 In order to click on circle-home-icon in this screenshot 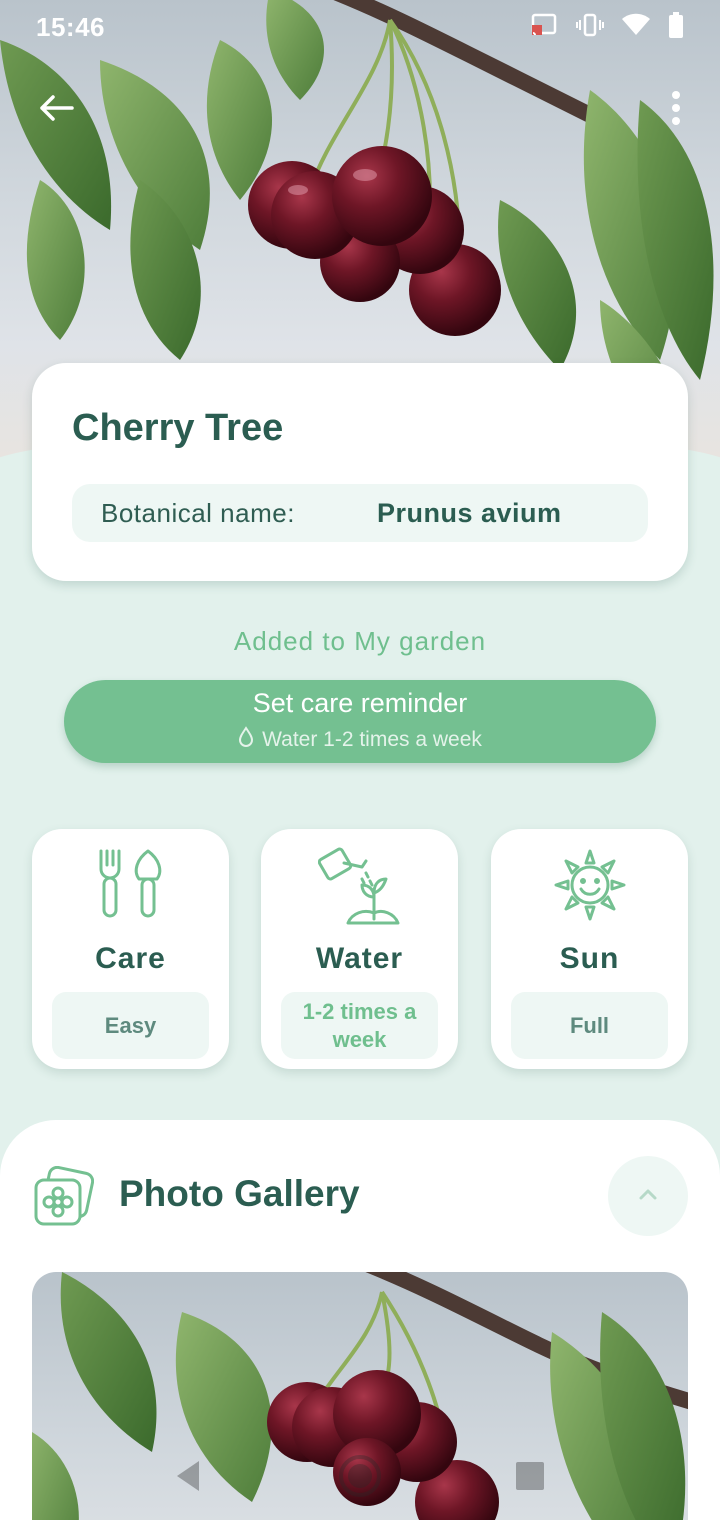, I will do `click(360, 1478)`.